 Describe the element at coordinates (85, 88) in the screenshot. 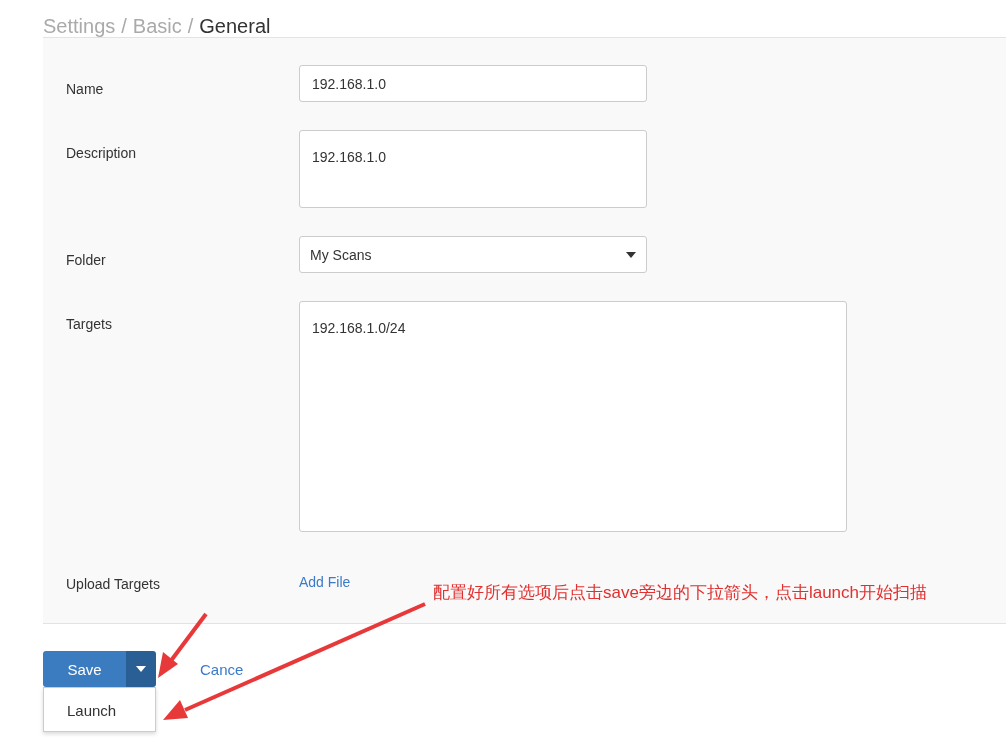

I see `field-label: Name` at that location.